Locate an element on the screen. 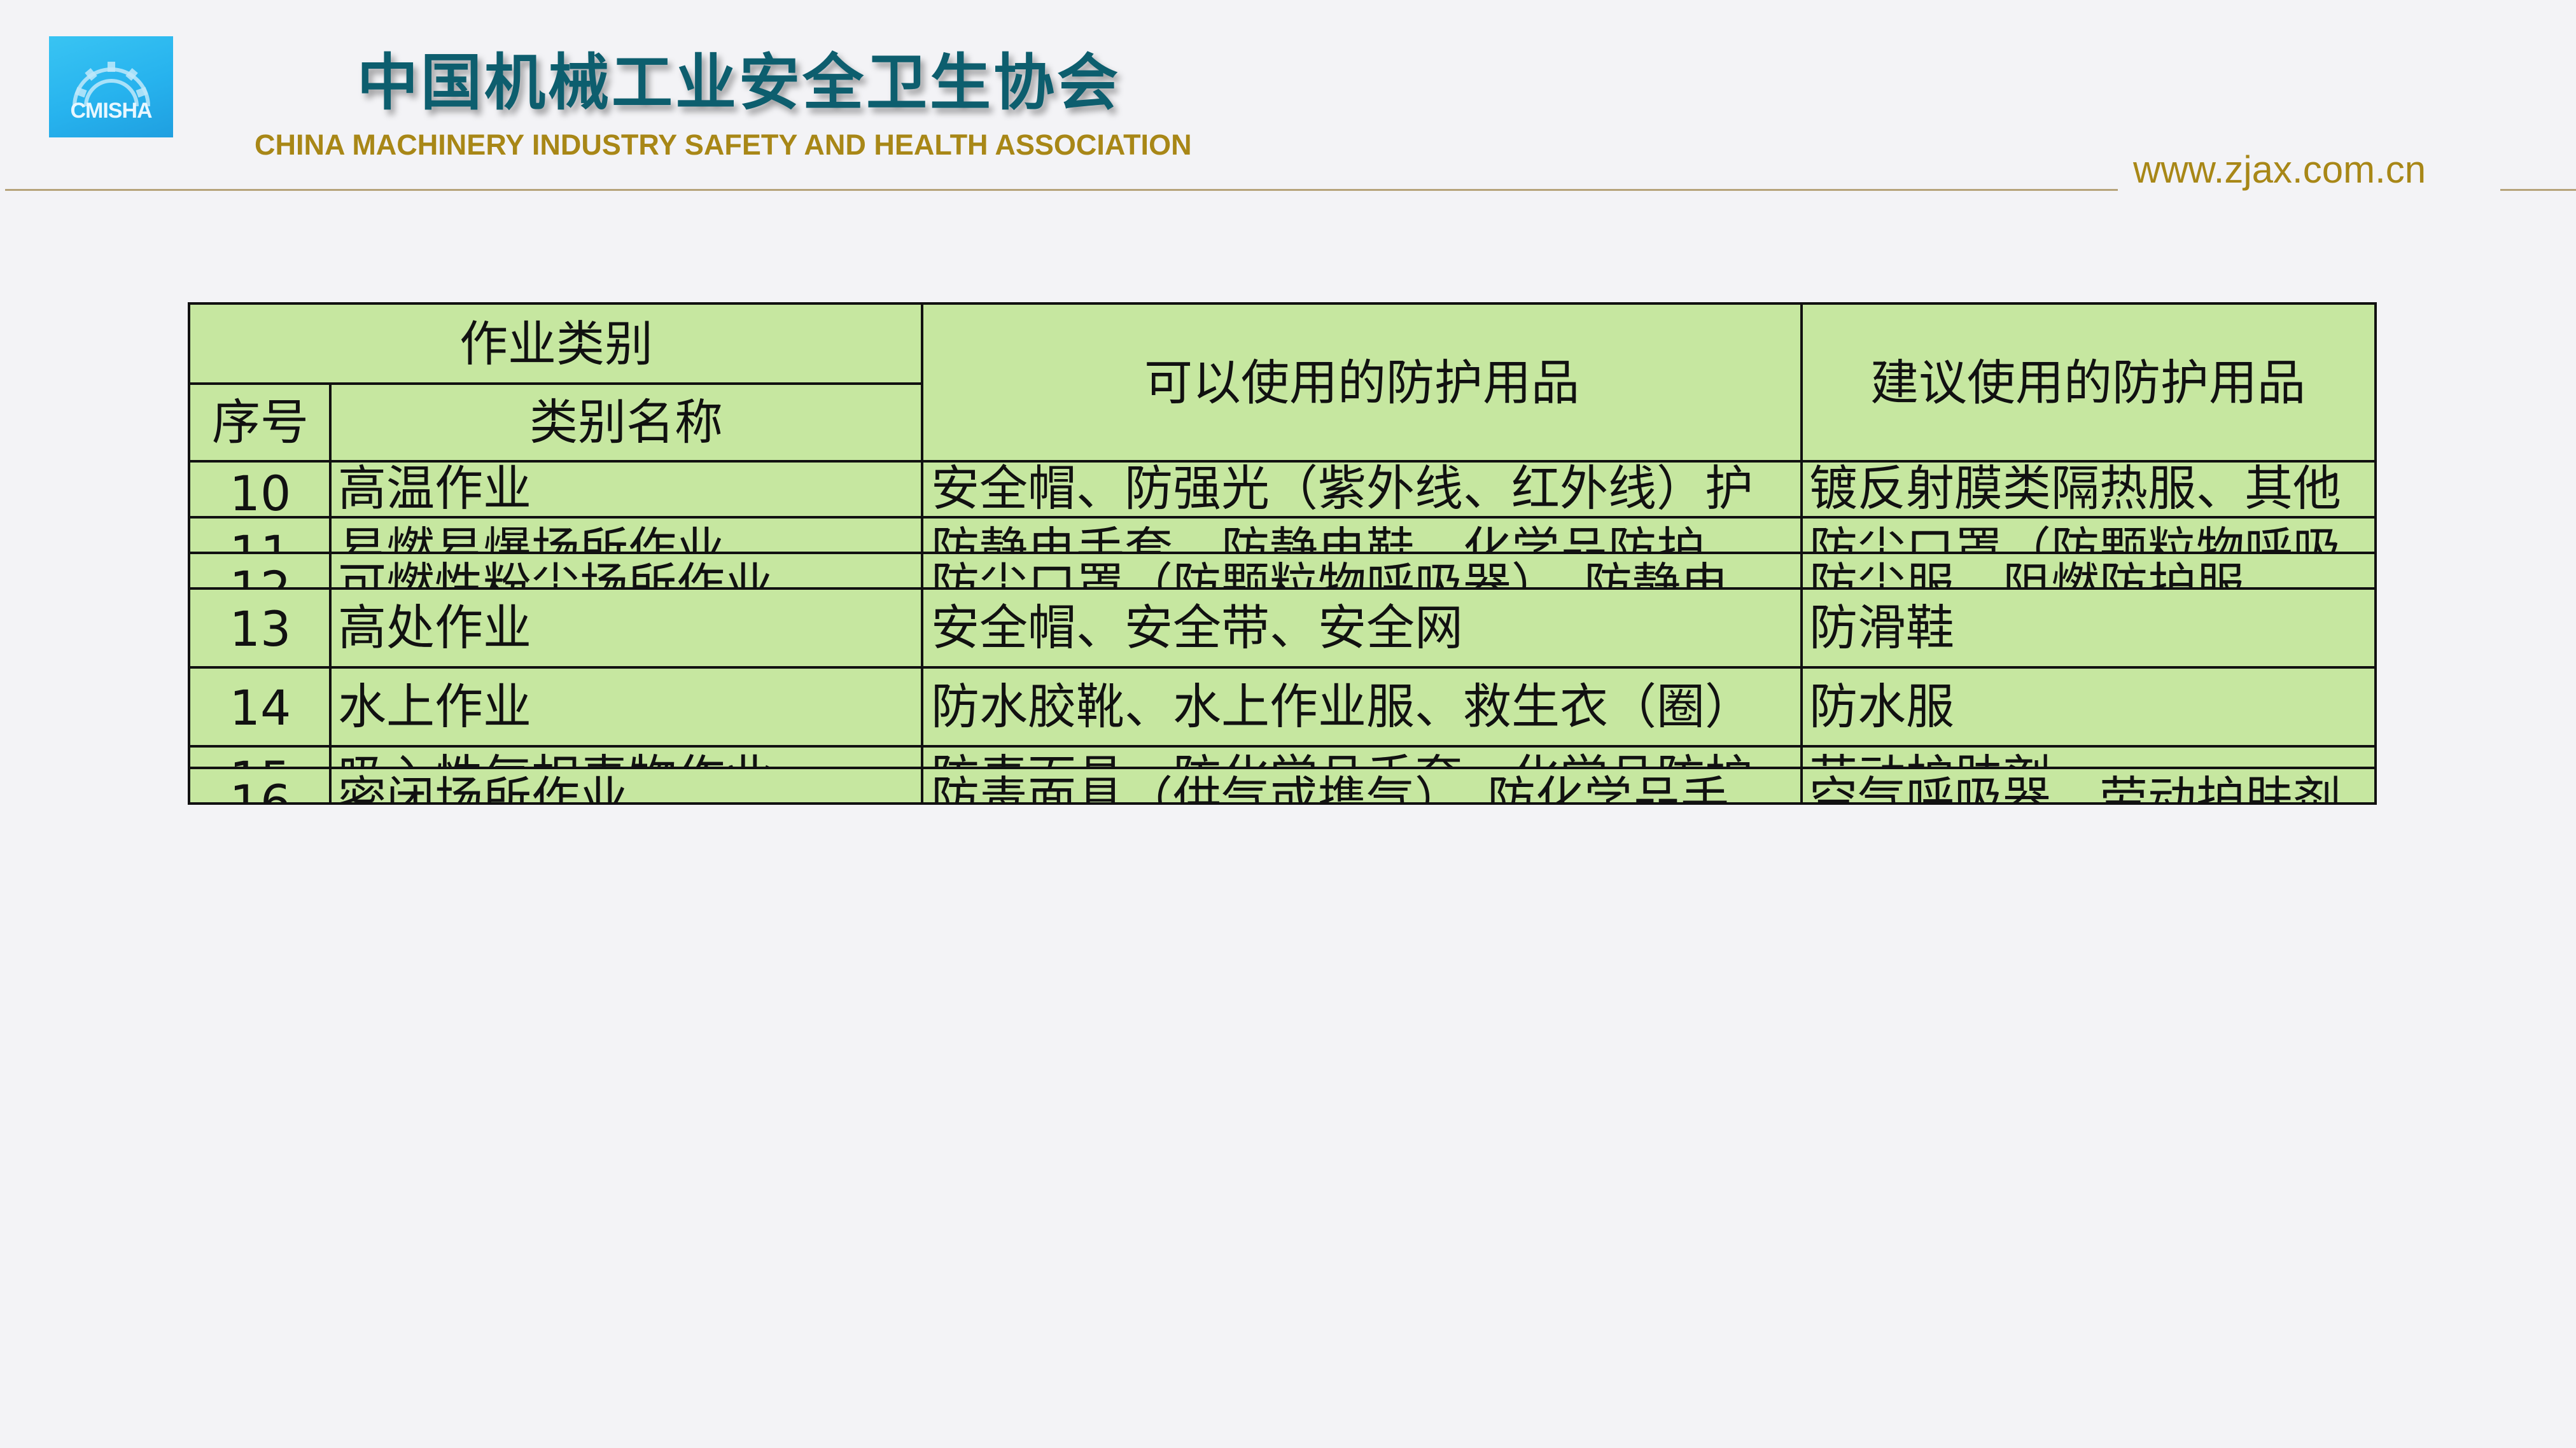  row-14-seq: 14 is located at coordinates (260, 707).